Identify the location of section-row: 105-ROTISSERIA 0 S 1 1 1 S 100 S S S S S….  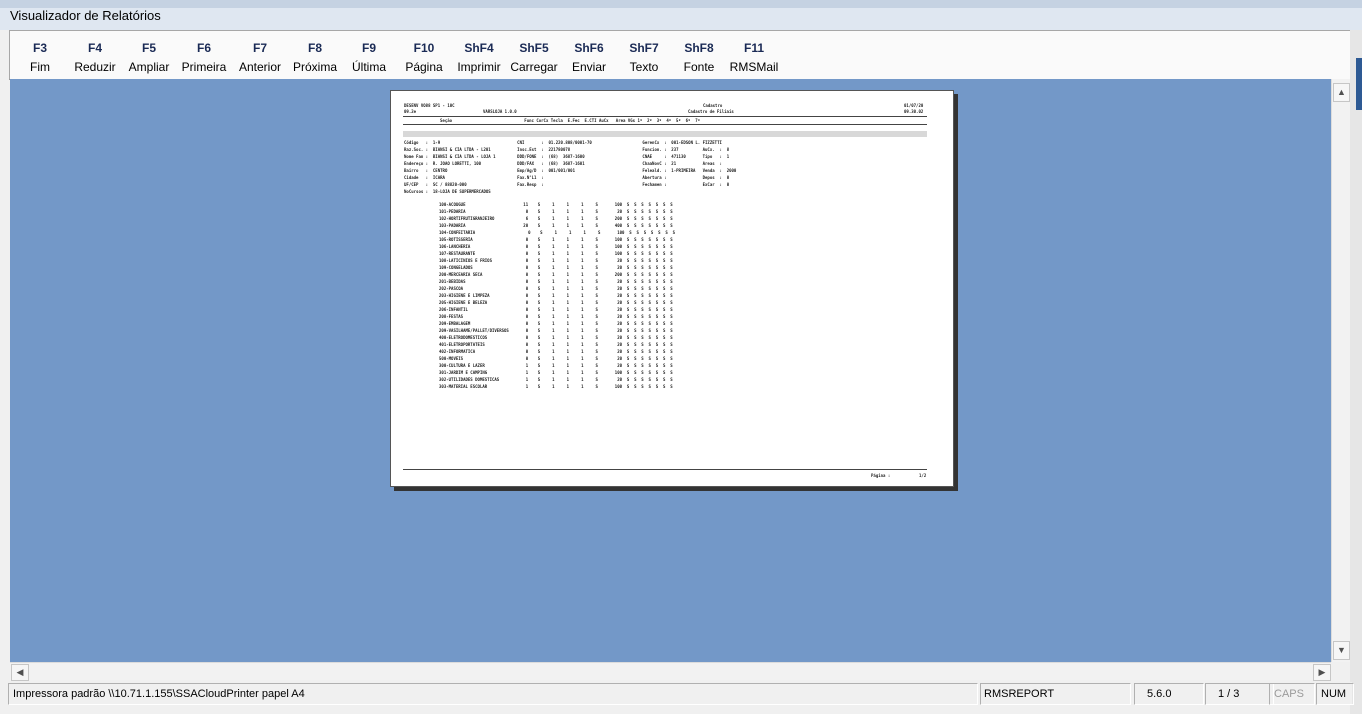
(556, 239).